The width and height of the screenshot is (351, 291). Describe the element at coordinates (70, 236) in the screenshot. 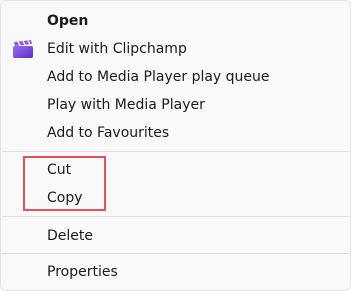

I see `menu-item-label: Delete` at that location.